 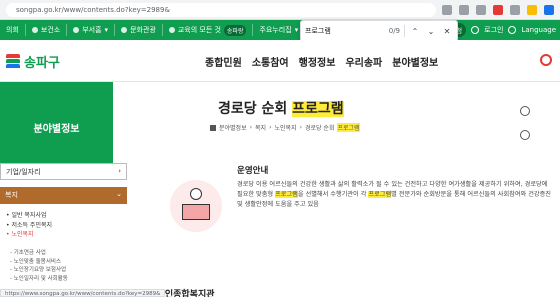 I want to click on logo-text: 송파구, so click(x=42, y=63).